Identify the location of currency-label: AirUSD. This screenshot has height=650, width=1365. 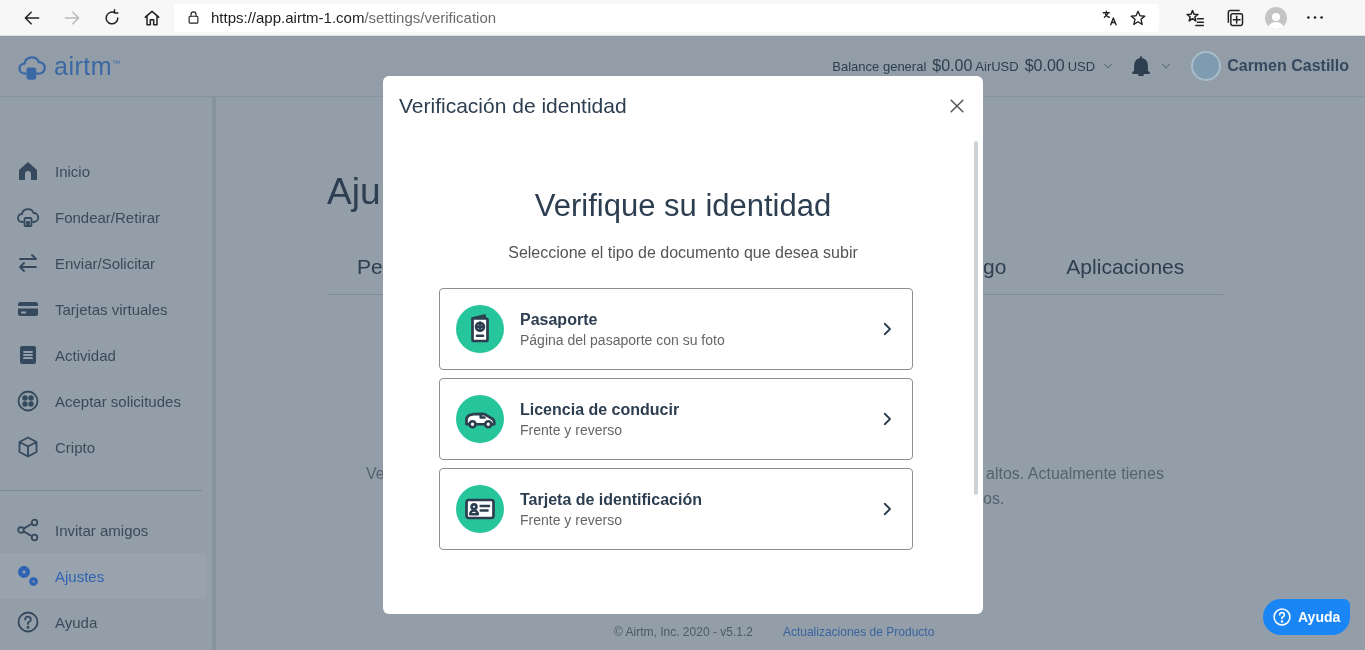
(997, 66).